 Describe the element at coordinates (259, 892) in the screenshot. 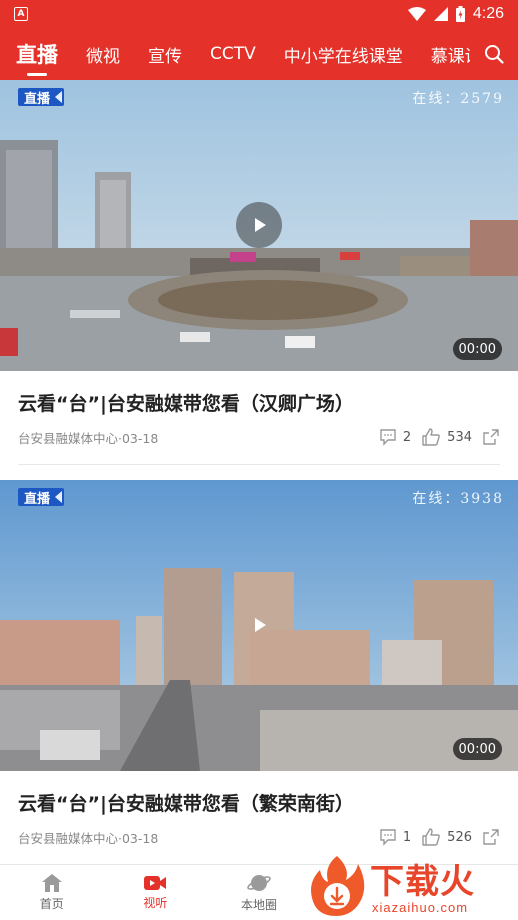

I see `nav-item-local-circle: 本地圈` at that location.